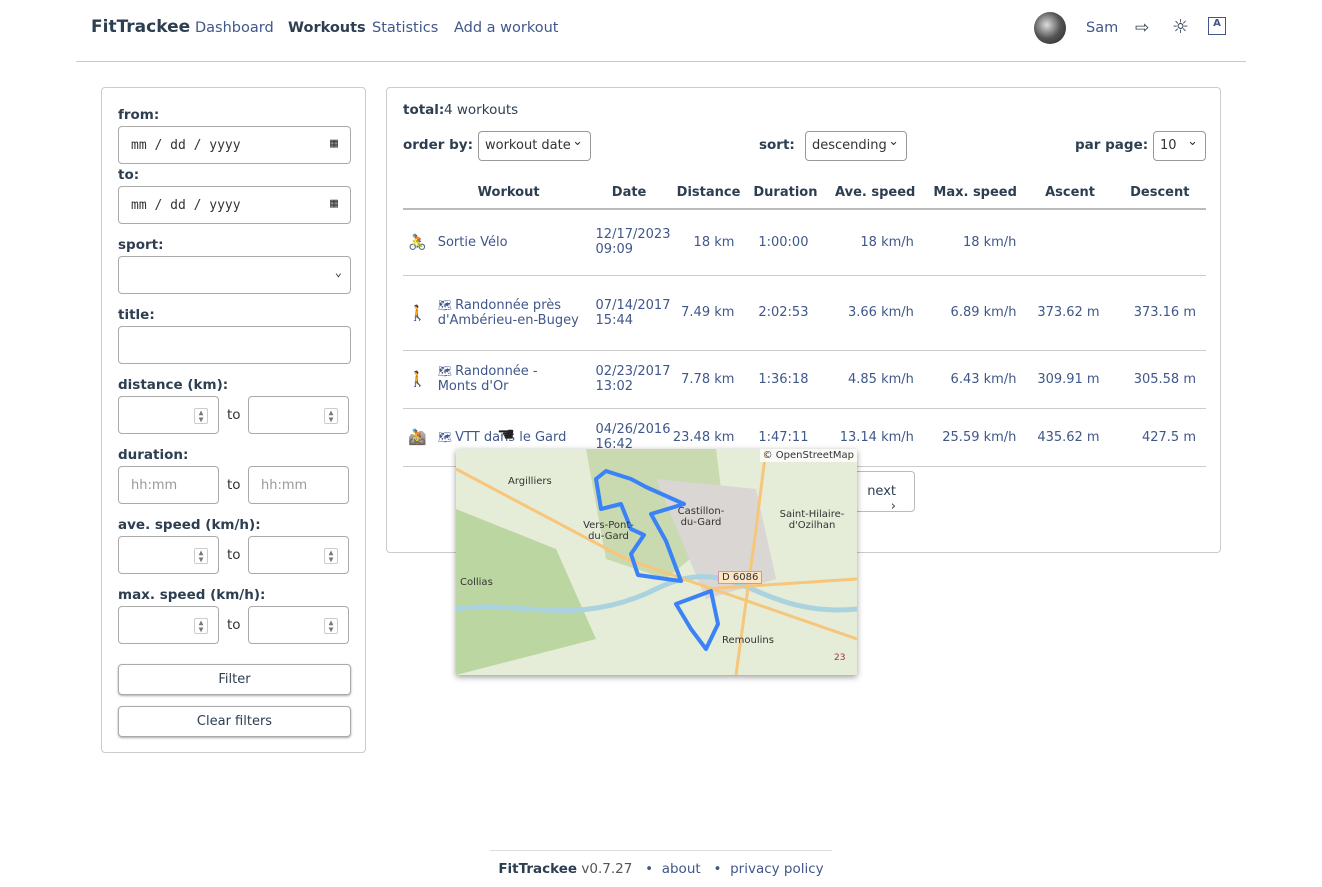 Image resolution: width=1322 pixels, height=887 pixels. Describe the element at coordinates (785, 242) in the screenshot. I see `workout-duration: 1:00:00` at that location.